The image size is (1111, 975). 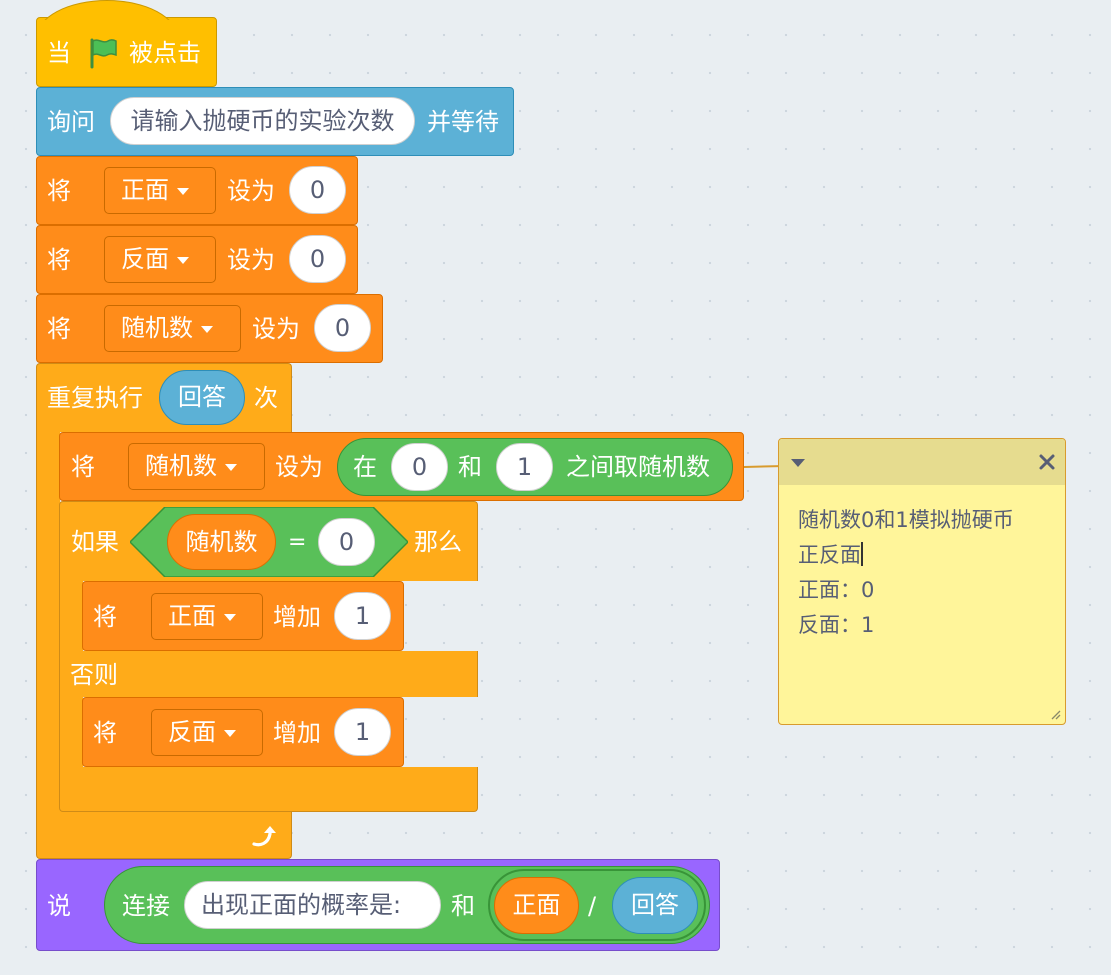 What do you see at coordinates (264, 836) in the screenshot?
I see `repeat-arrow-icon` at bounding box center [264, 836].